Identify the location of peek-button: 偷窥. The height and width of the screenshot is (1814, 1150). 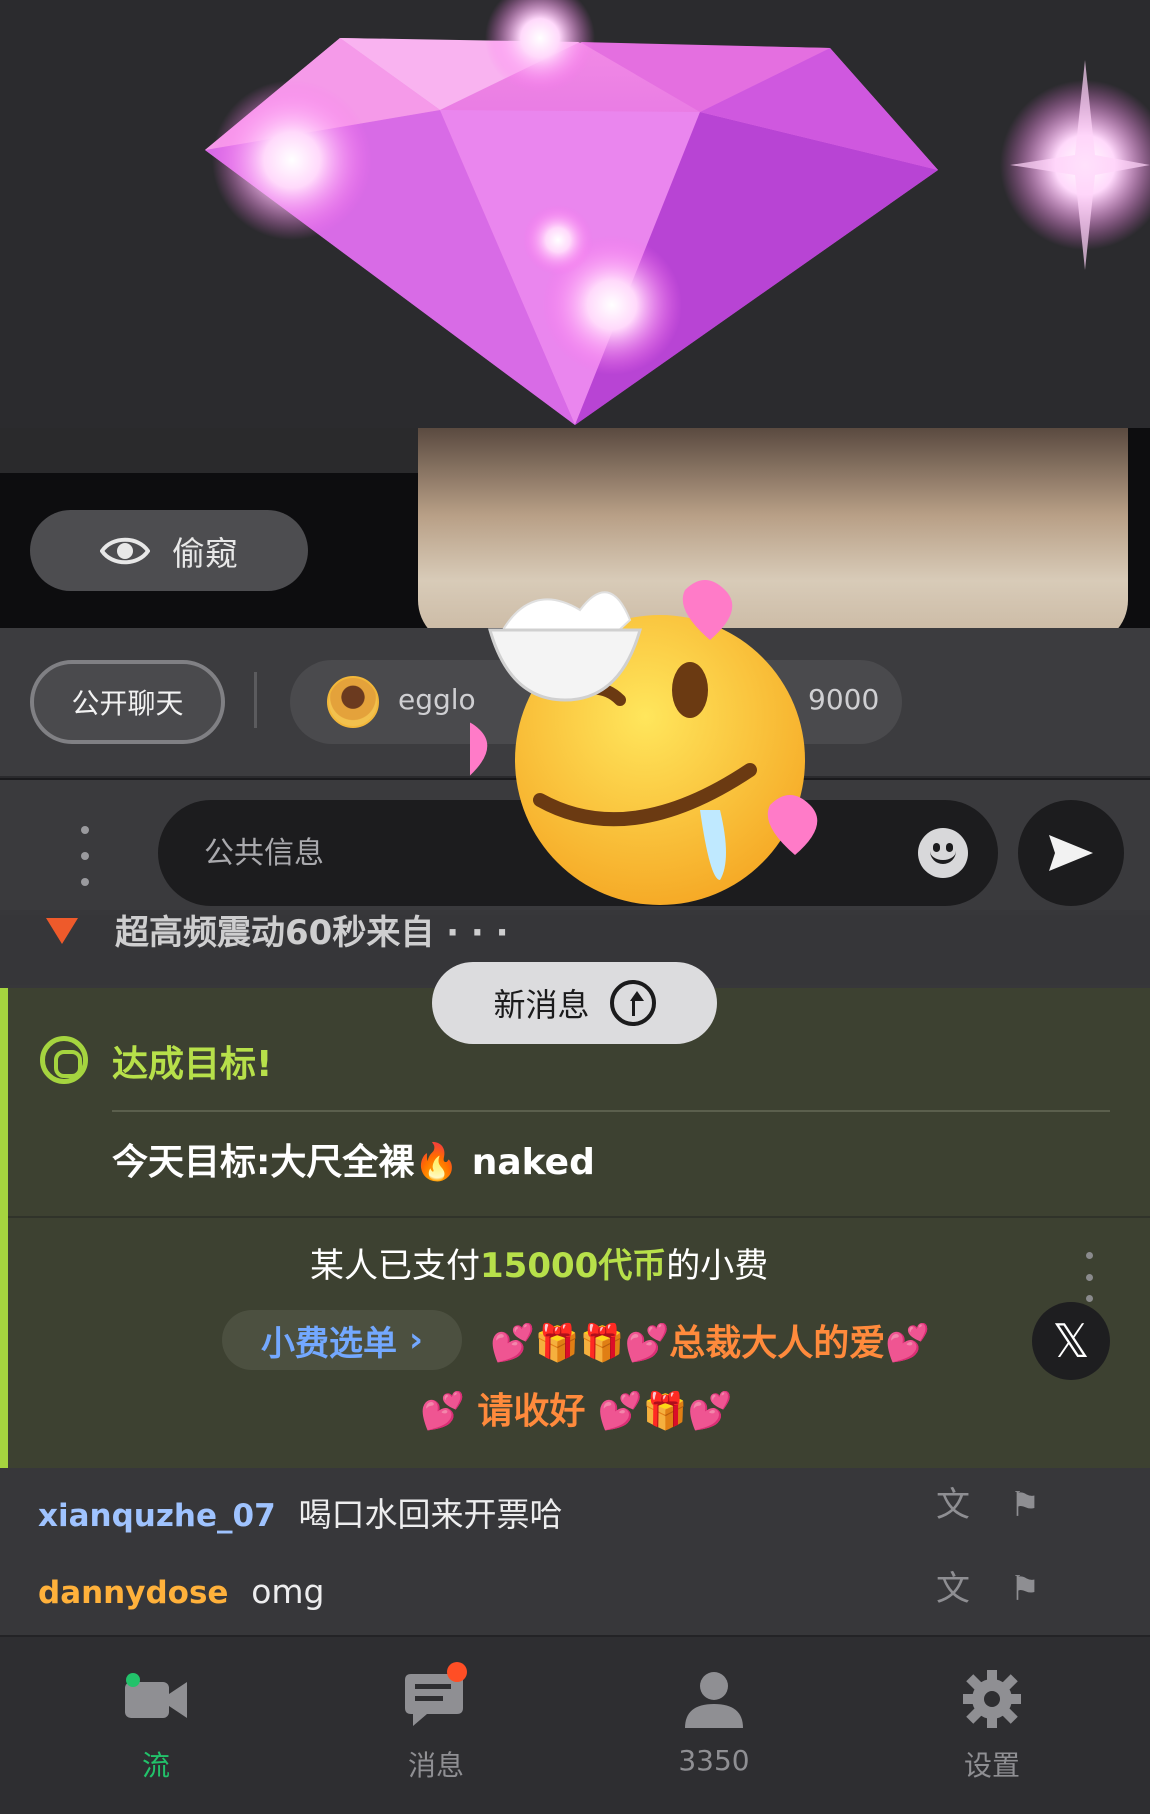
(169, 550).